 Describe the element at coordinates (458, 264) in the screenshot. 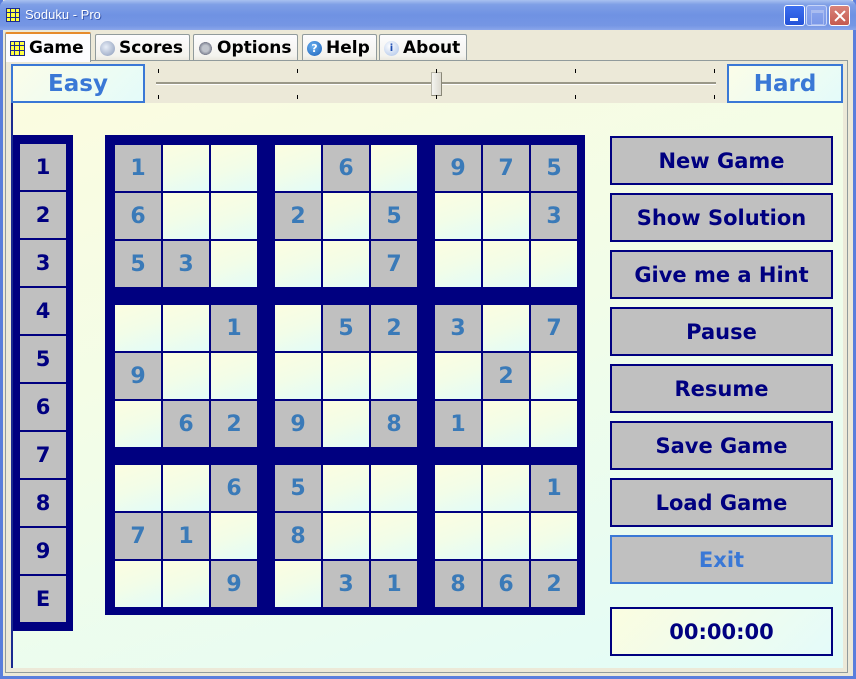

I see `board-cell-r3c7` at that location.